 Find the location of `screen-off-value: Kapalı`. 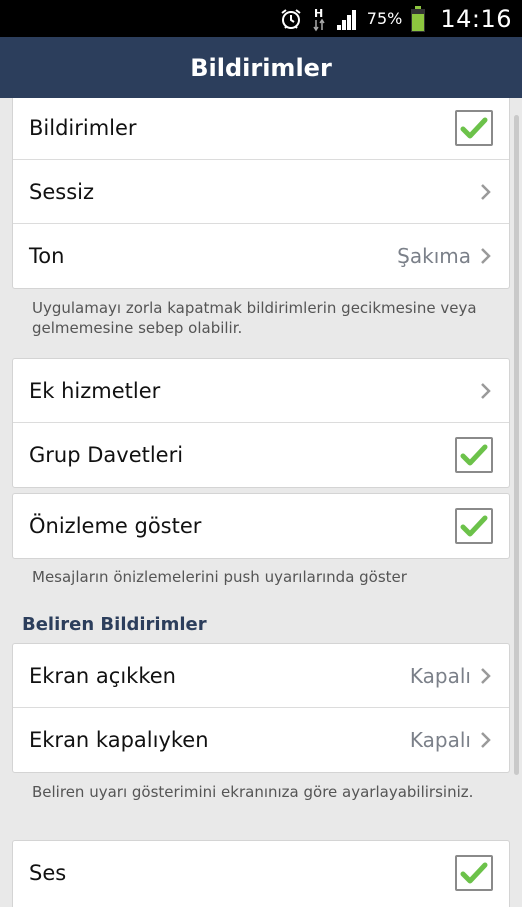

screen-off-value: Kapalı is located at coordinates (440, 740).